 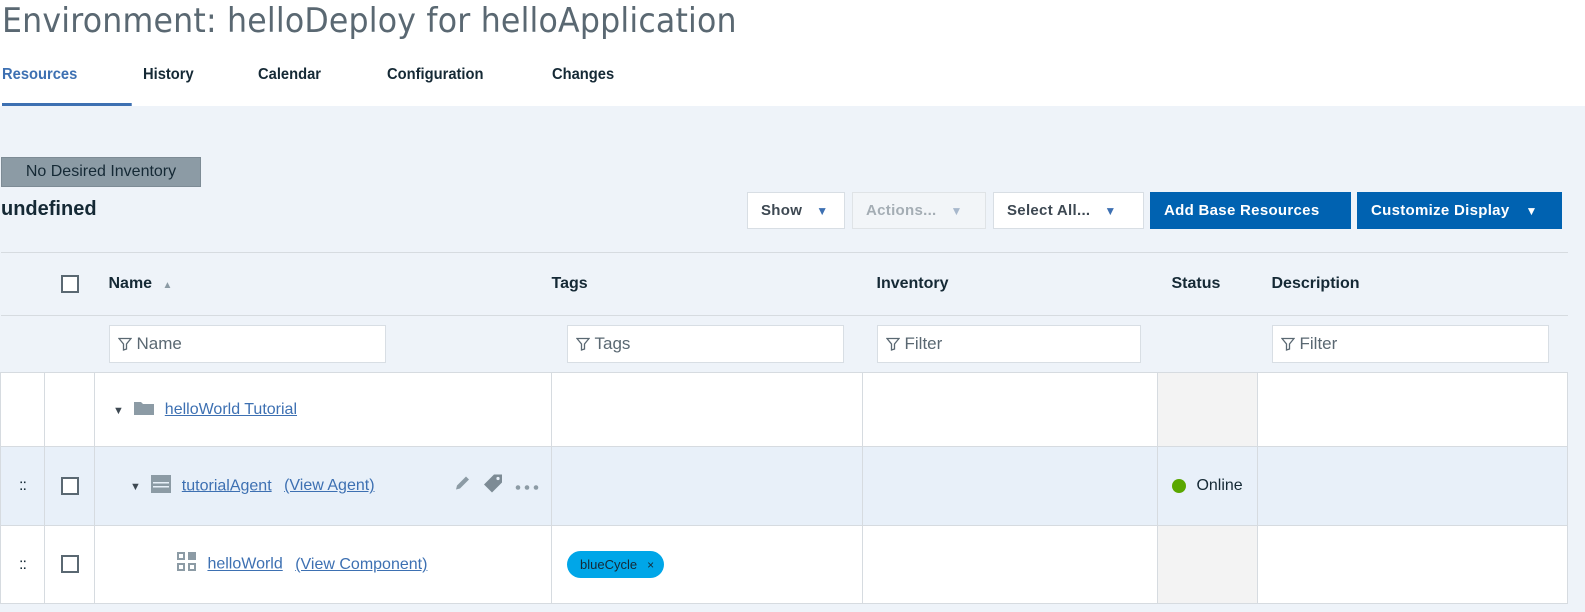 I want to click on show-label: Show, so click(x=782, y=210).